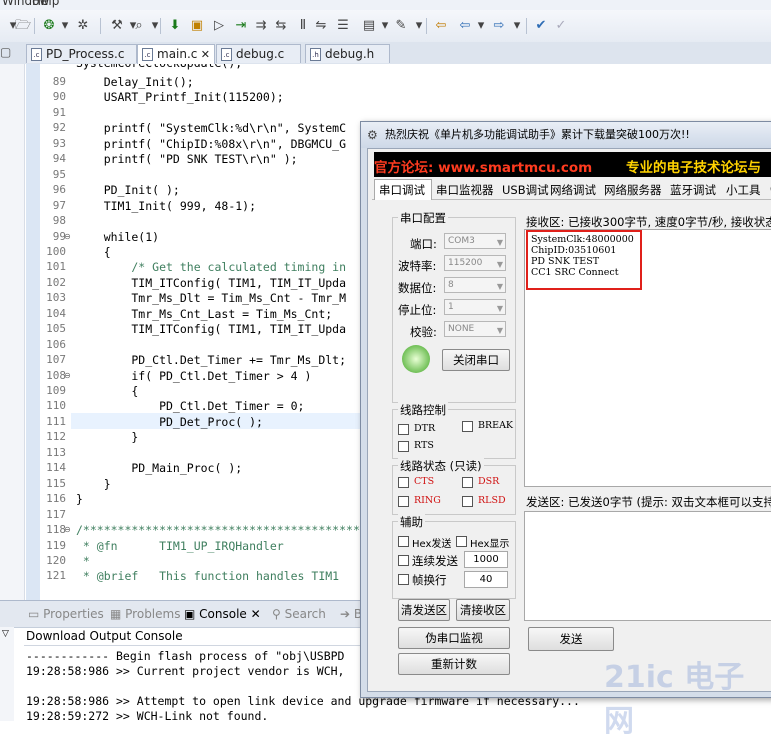 Image resolution: width=771 pixels, height=740 pixels. What do you see at coordinates (5, 52) in the screenshot?
I see `view-icon: ▢` at bounding box center [5, 52].